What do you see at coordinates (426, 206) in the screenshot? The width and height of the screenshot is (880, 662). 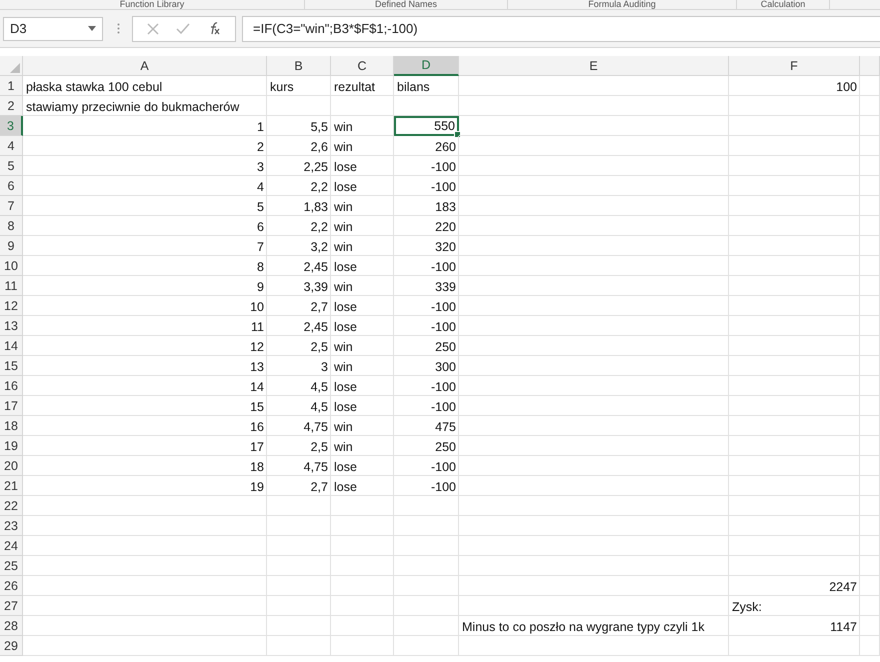 I see `spreadsheet-cell: 183` at bounding box center [426, 206].